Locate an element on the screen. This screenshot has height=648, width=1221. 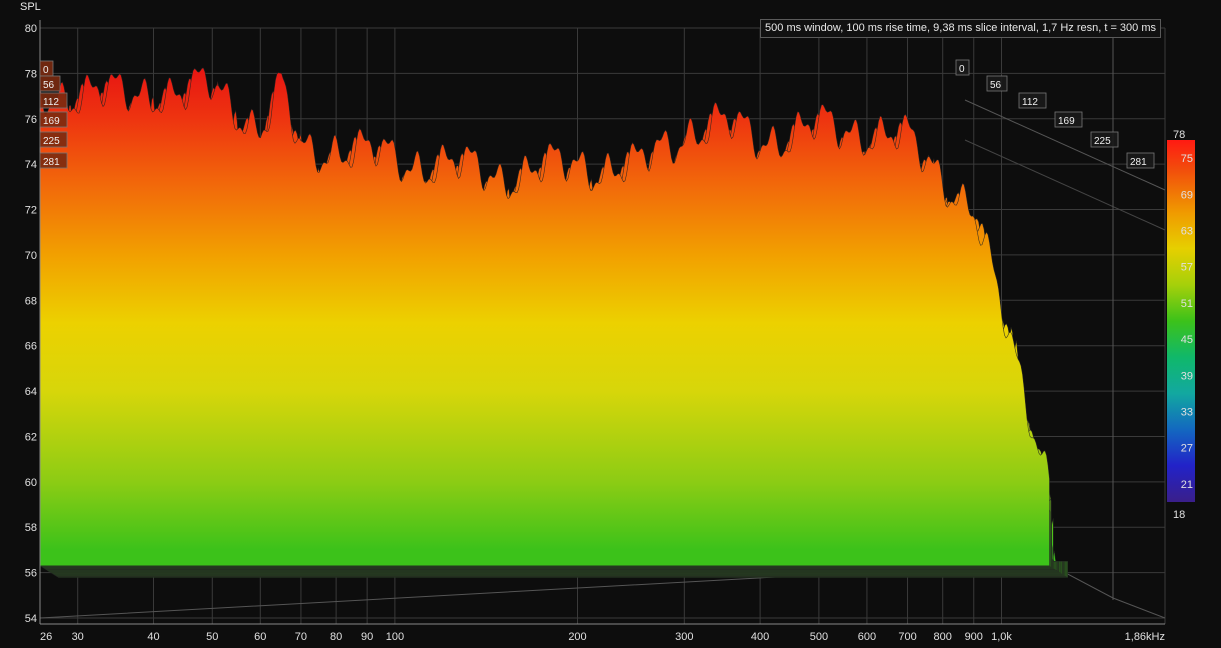
x-tick-label: 600 is located at coordinates (867, 637).